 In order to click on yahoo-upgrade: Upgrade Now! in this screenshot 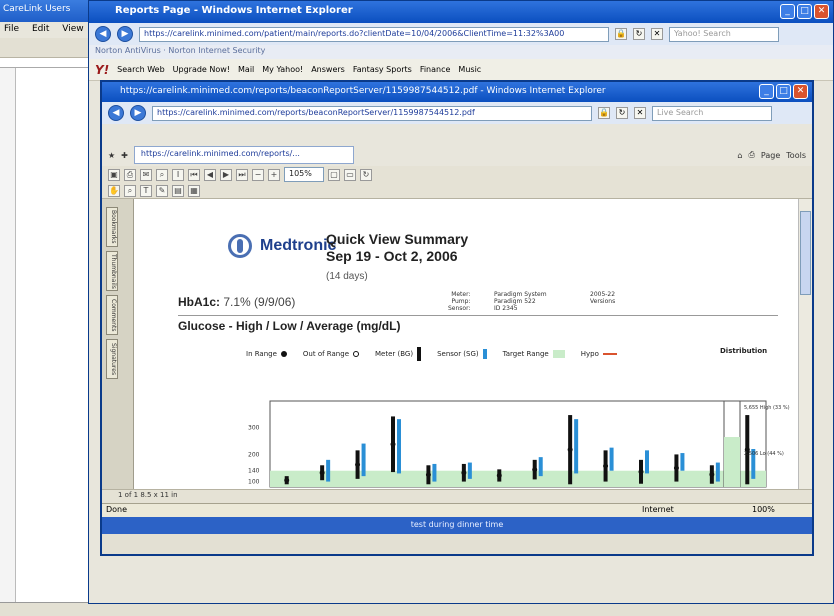, I will do `click(201, 69)`.